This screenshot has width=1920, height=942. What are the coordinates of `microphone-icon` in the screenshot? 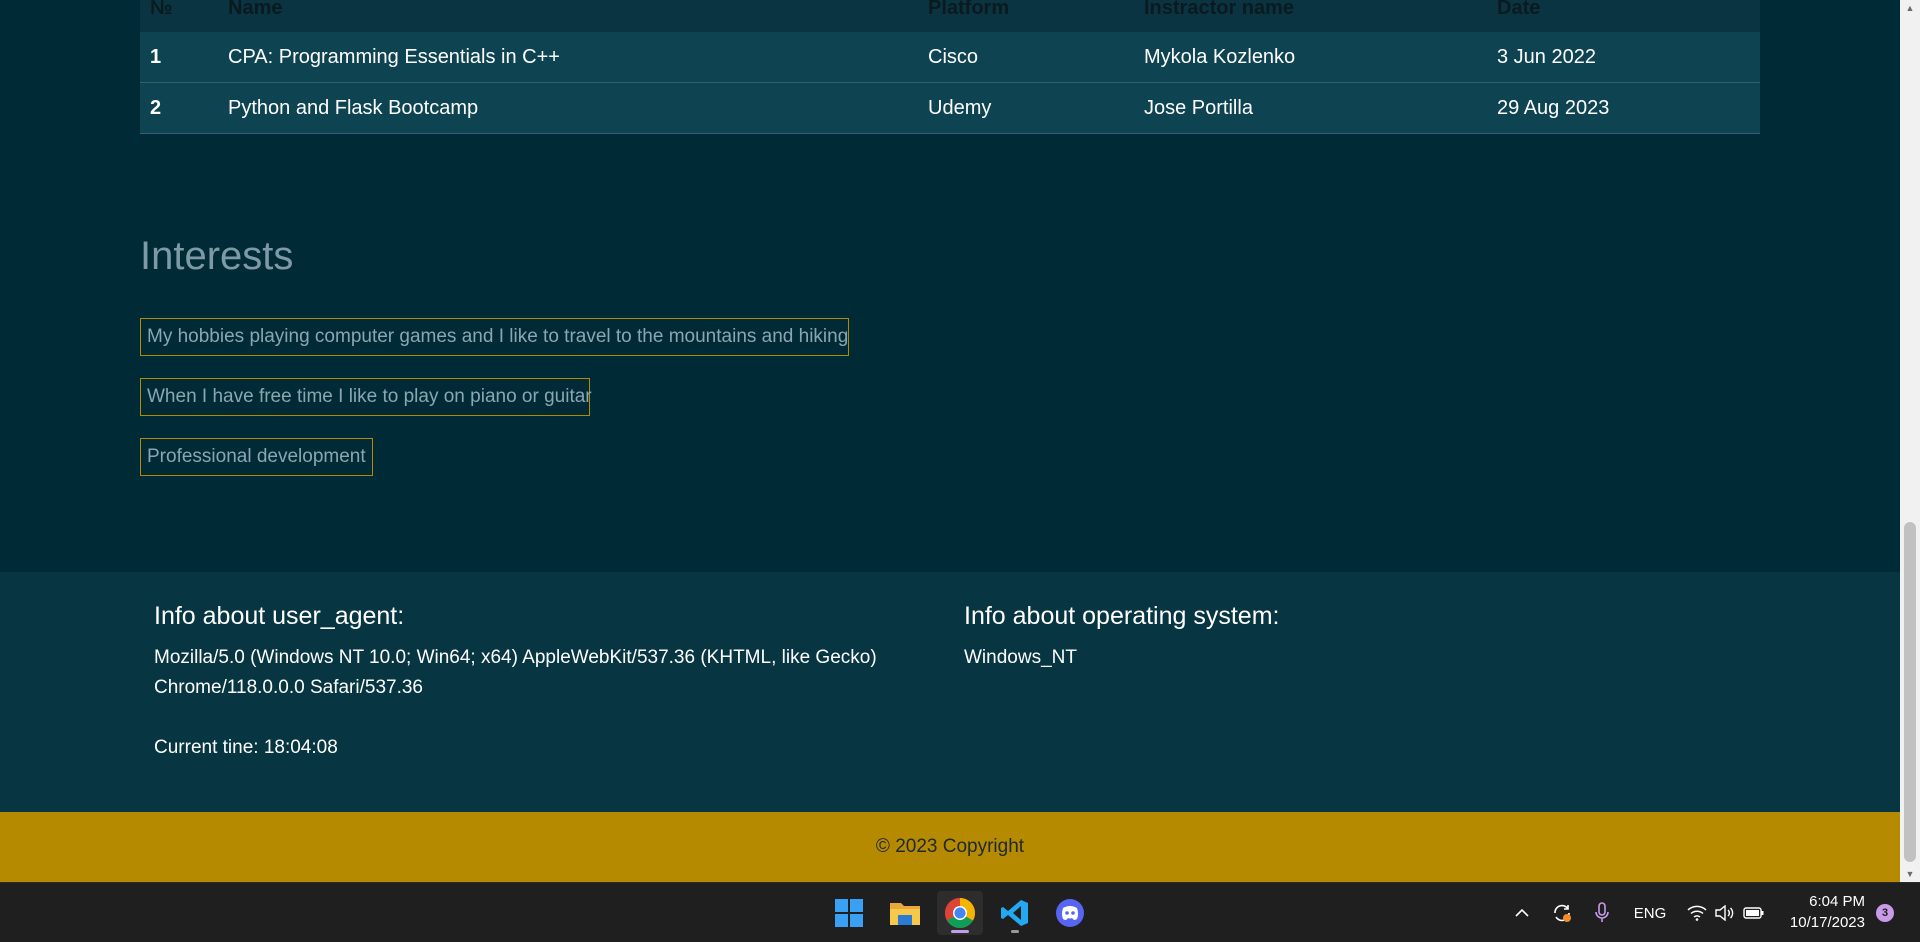 It's located at (1602, 912).